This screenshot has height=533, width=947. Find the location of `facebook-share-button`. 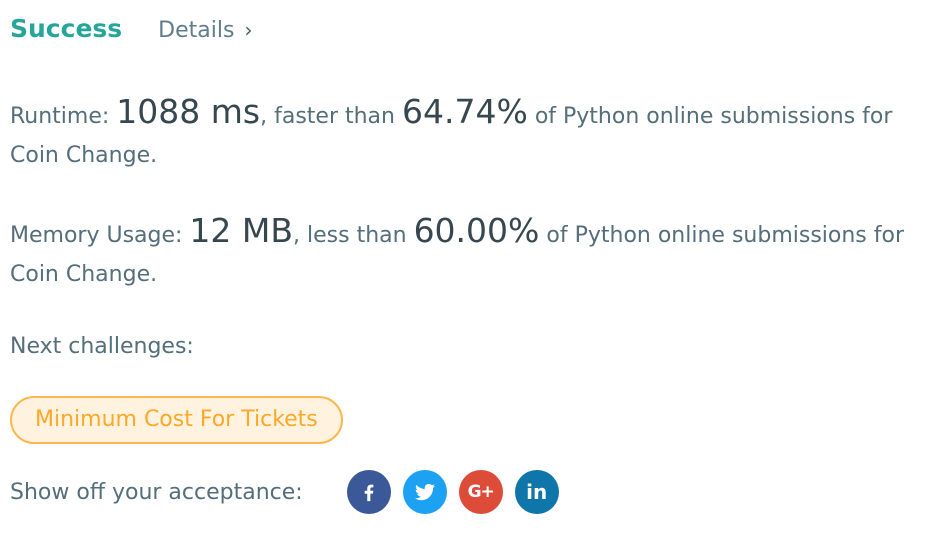

facebook-share-button is located at coordinates (368, 492).